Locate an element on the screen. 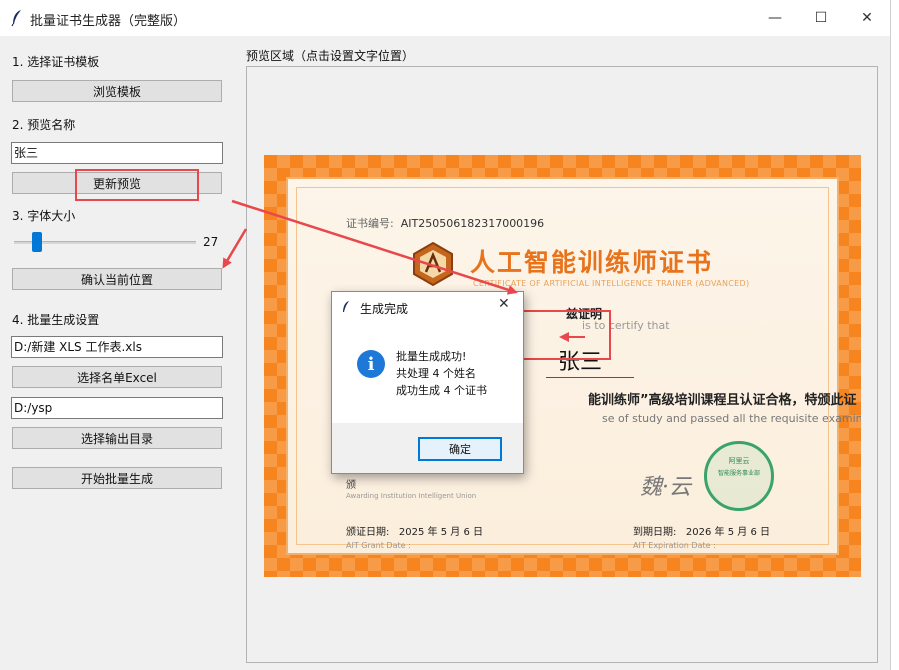 The image size is (899, 670). seal-mid-text: 智能服务事业部 is located at coordinates (738, 473).